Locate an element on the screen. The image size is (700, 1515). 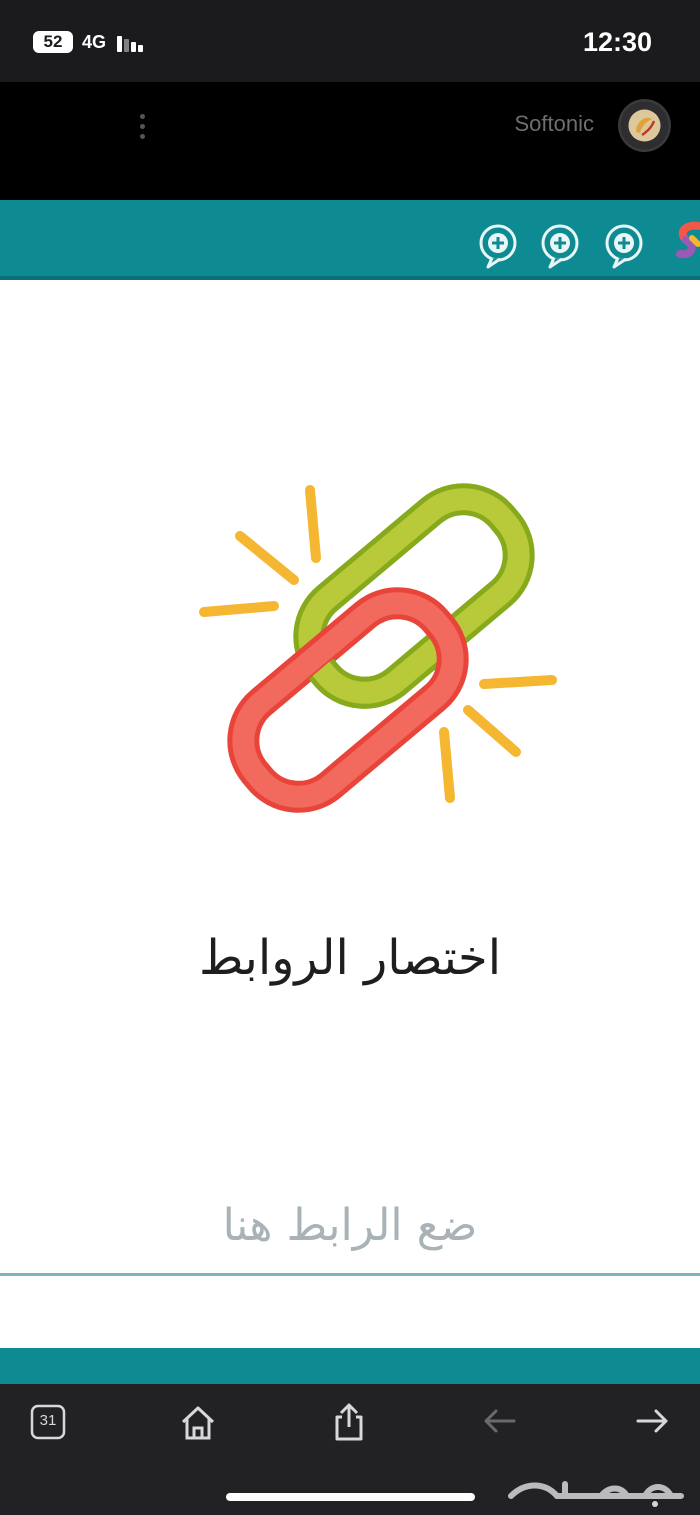
s-logo-icon is located at coordinates (686, 242).